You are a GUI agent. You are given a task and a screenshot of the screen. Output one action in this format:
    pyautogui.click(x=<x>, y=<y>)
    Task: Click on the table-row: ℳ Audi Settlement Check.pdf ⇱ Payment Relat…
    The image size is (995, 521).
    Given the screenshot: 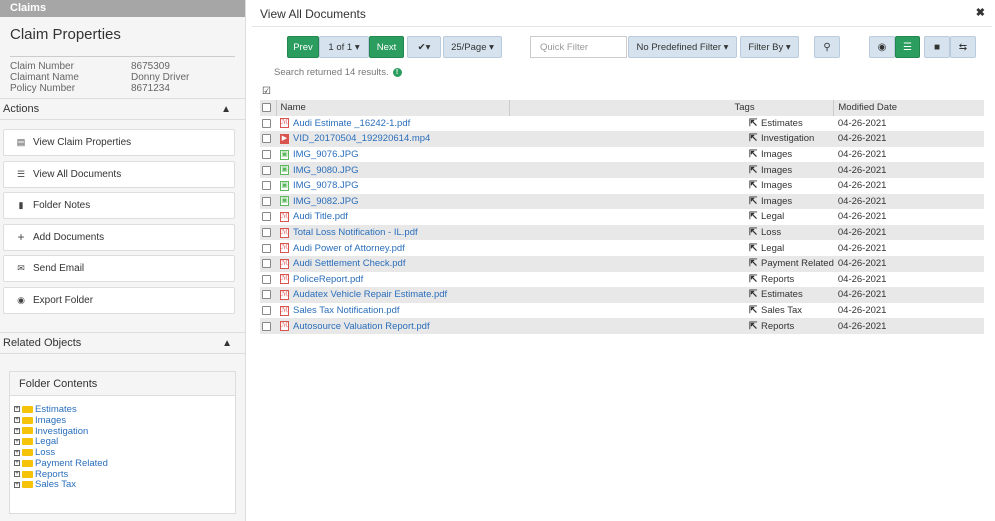 What is the action you would take?
    pyautogui.click(x=622, y=263)
    